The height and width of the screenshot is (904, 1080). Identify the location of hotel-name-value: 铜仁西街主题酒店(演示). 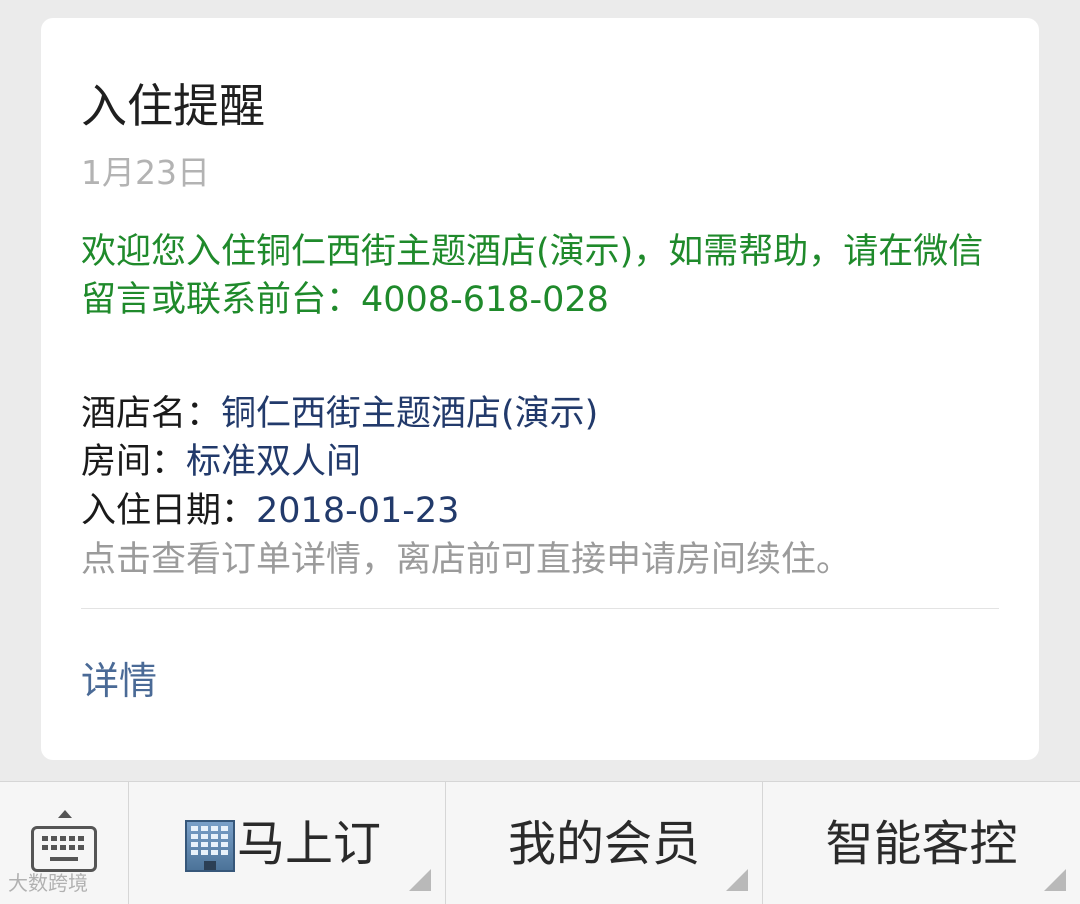
(410, 414).